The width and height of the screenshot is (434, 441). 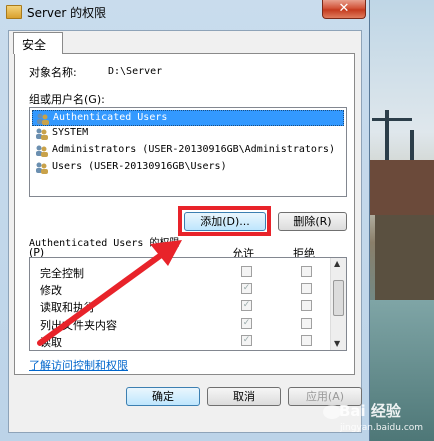 I want to click on tab-security: 安全, so click(x=38, y=43).